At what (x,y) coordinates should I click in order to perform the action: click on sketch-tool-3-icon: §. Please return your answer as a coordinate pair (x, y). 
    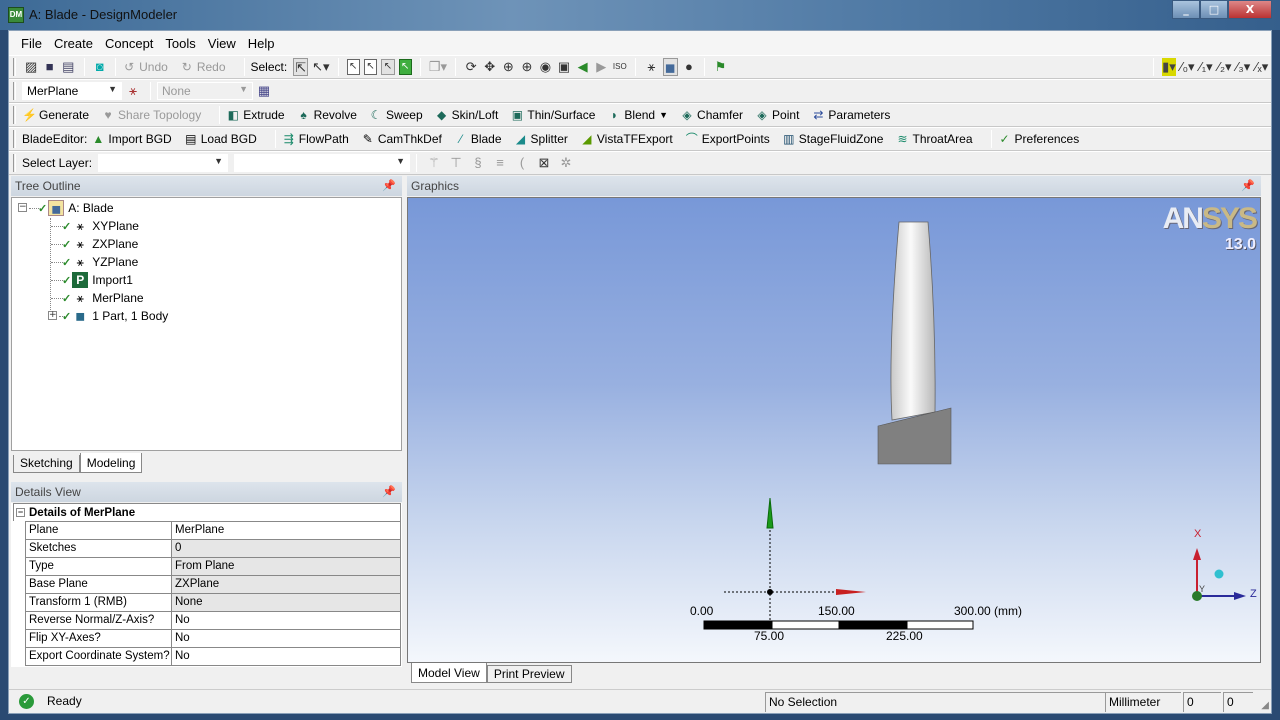
    Looking at the image, I should click on (478, 163).